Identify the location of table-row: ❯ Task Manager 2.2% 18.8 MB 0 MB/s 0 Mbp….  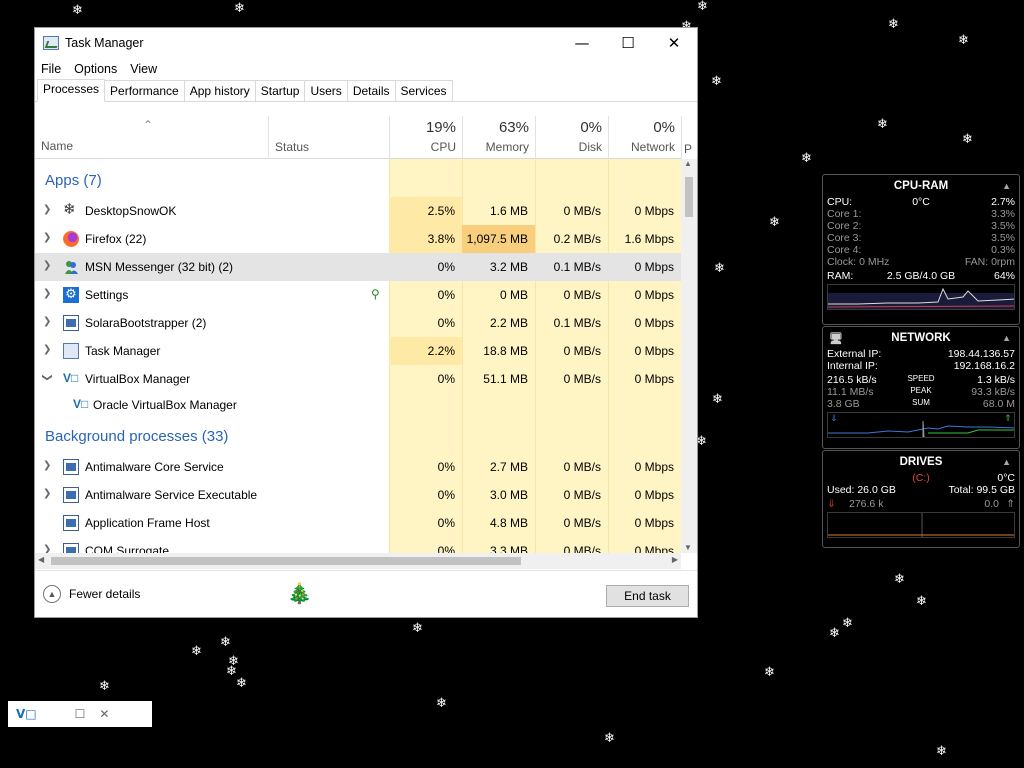
(358, 351).